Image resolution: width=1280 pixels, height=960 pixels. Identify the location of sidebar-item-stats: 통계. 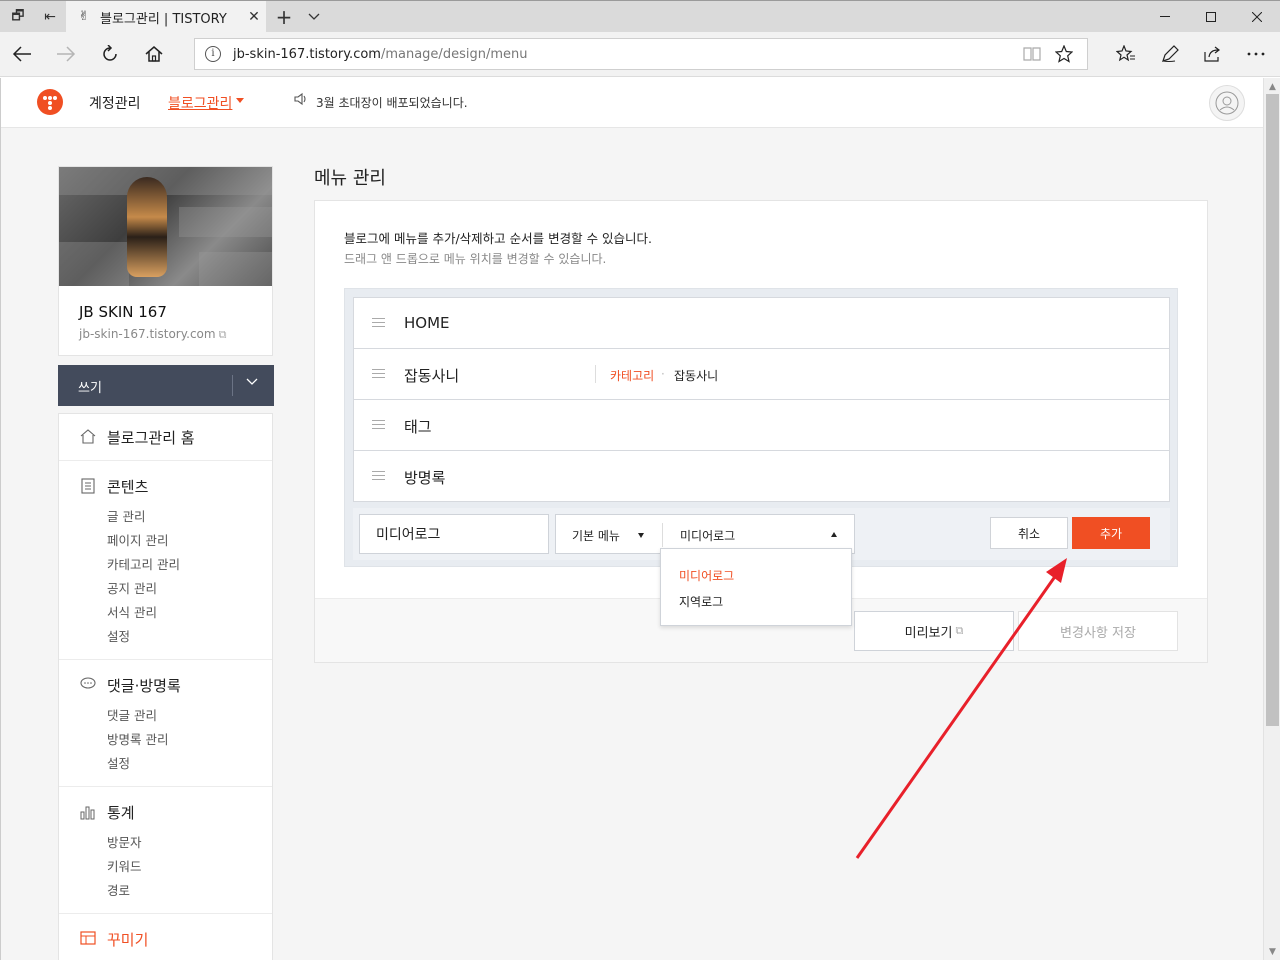
(121, 812).